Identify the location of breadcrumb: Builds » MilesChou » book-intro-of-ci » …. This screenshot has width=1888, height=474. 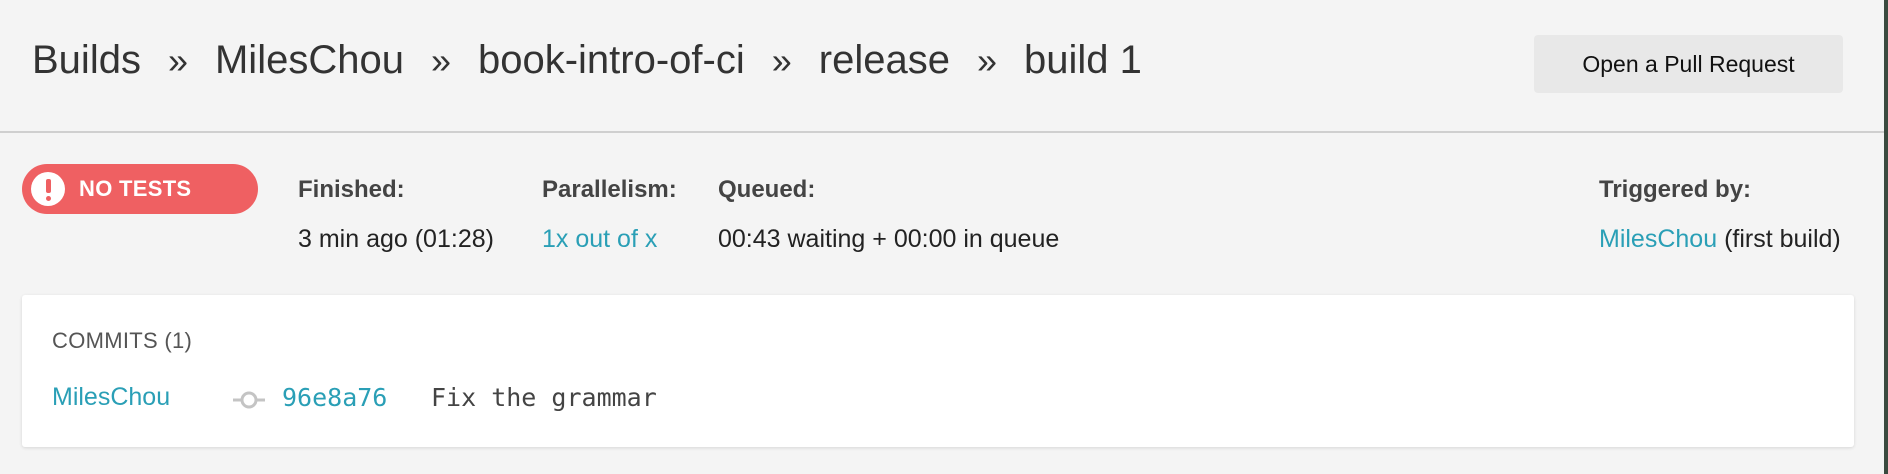
(587, 60).